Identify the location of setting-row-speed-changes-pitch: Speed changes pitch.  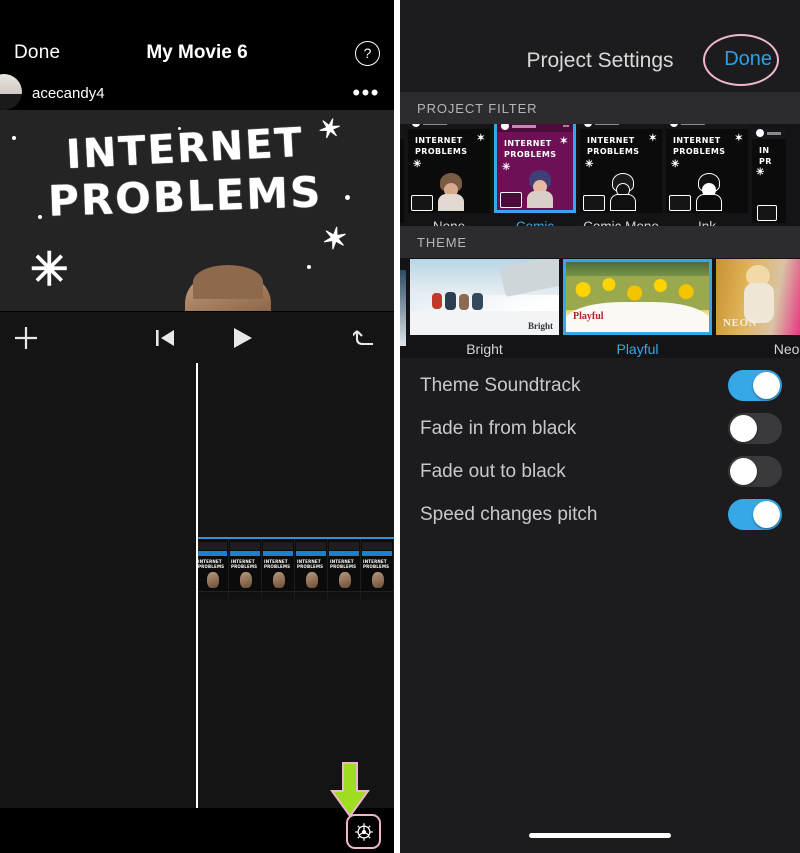
(600, 514).